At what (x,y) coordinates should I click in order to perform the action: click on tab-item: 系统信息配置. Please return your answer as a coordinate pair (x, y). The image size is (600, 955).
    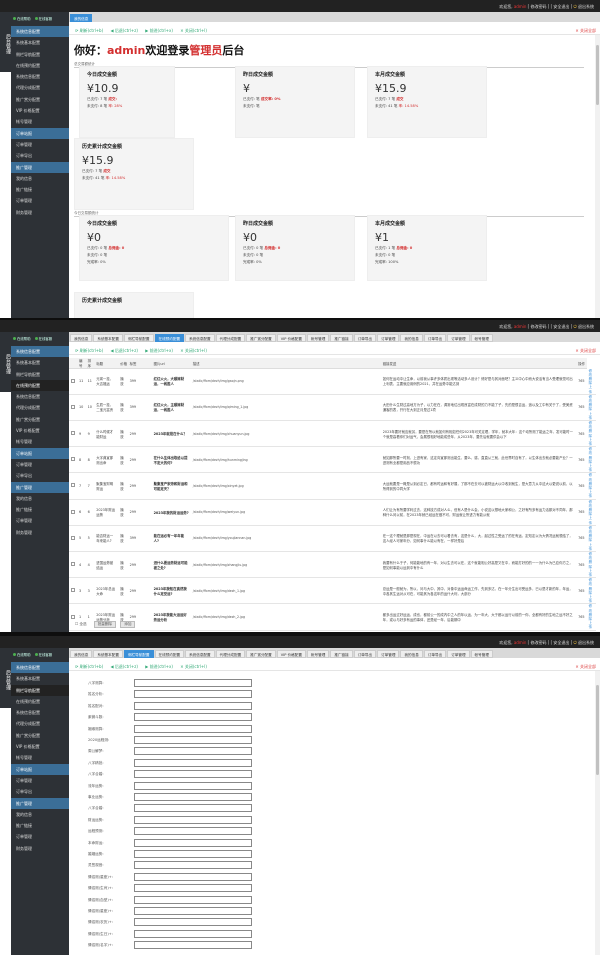
    Looking at the image, I should click on (200, 654).